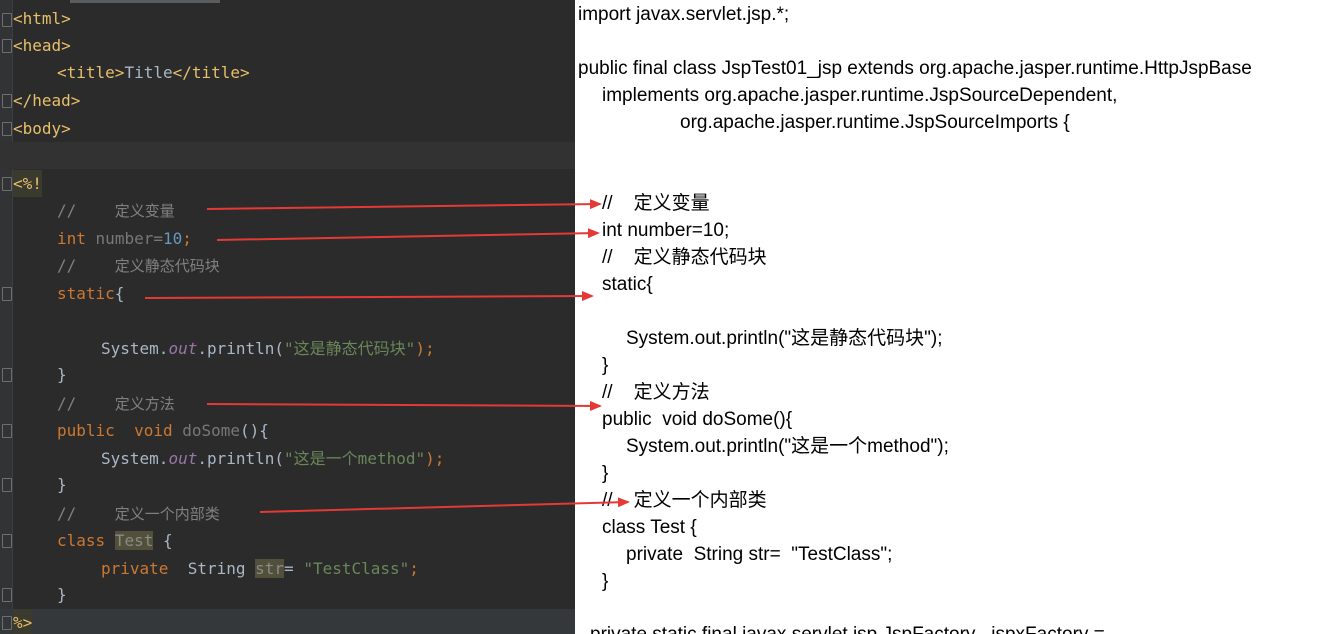  What do you see at coordinates (287, 238) in the screenshot?
I see `code-line: int number=10;` at bounding box center [287, 238].